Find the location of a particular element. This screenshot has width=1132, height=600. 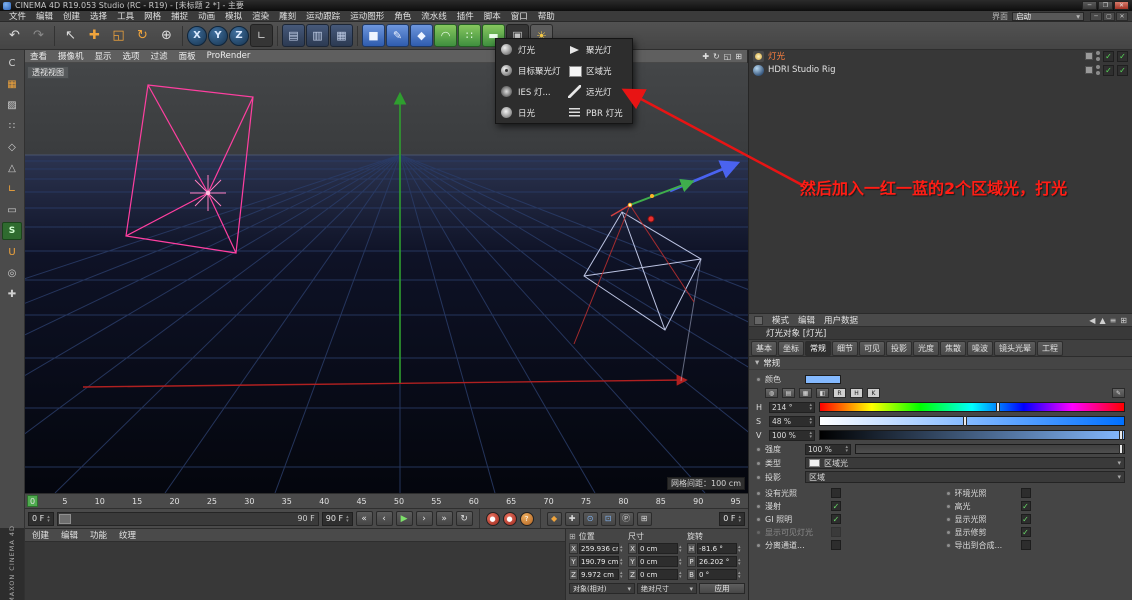

position-field: 259.936 cm is located at coordinates (599, 548).